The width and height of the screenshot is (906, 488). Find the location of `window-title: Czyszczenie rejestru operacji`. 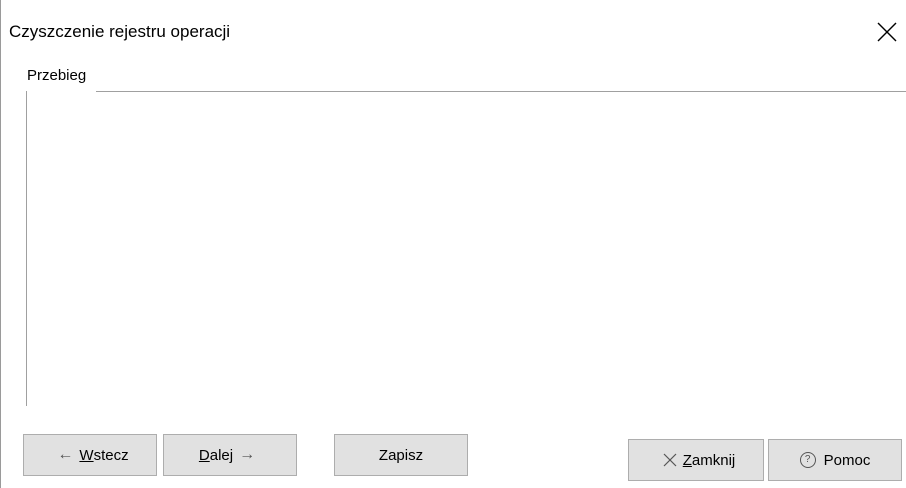

window-title: Czyszczenie rejestru operacji is located at coordinates (120, 31).